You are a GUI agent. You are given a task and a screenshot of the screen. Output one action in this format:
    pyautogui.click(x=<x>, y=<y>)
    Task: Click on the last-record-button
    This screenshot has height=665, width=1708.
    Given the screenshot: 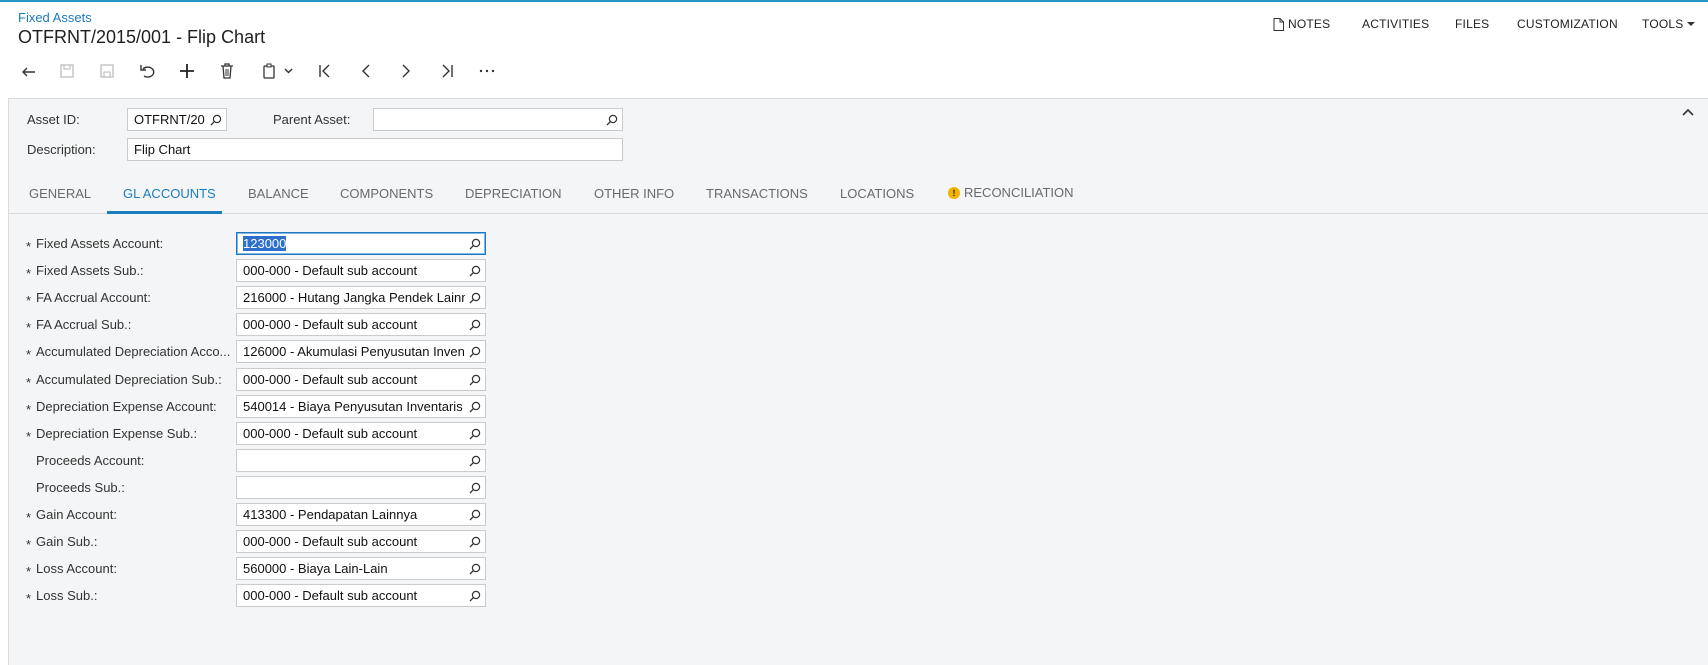 What is the action you would take?
    pyautogui.click(x=447, y=71)
    